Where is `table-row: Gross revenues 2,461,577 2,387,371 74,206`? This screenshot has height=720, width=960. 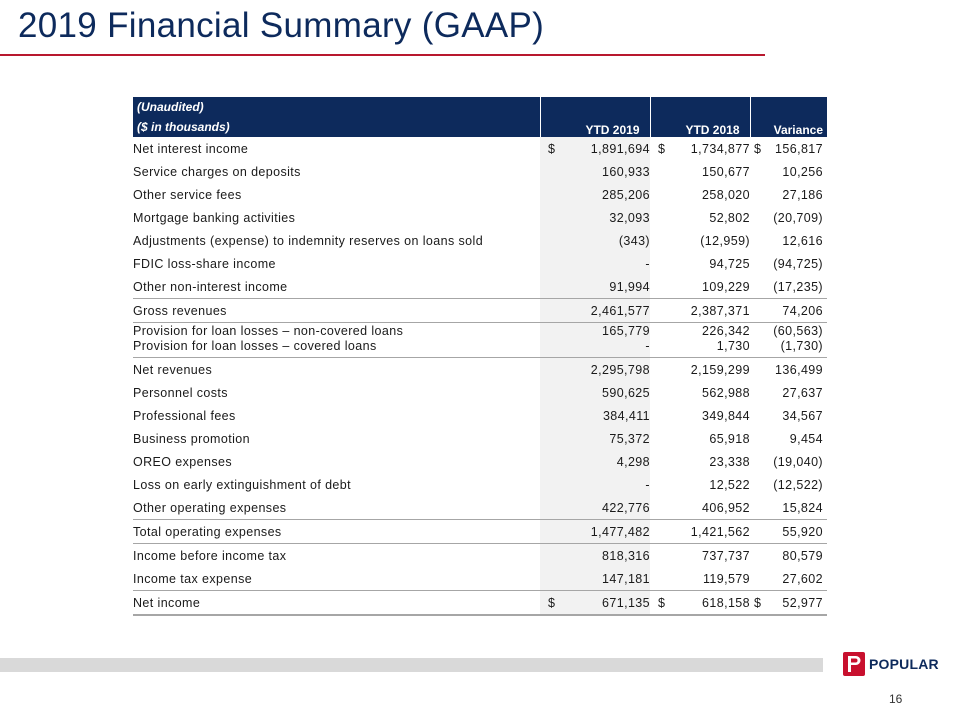
table-row: Gross revenues 2,461,577 2,387,371 74,206 is located at coordinates (480, 310).